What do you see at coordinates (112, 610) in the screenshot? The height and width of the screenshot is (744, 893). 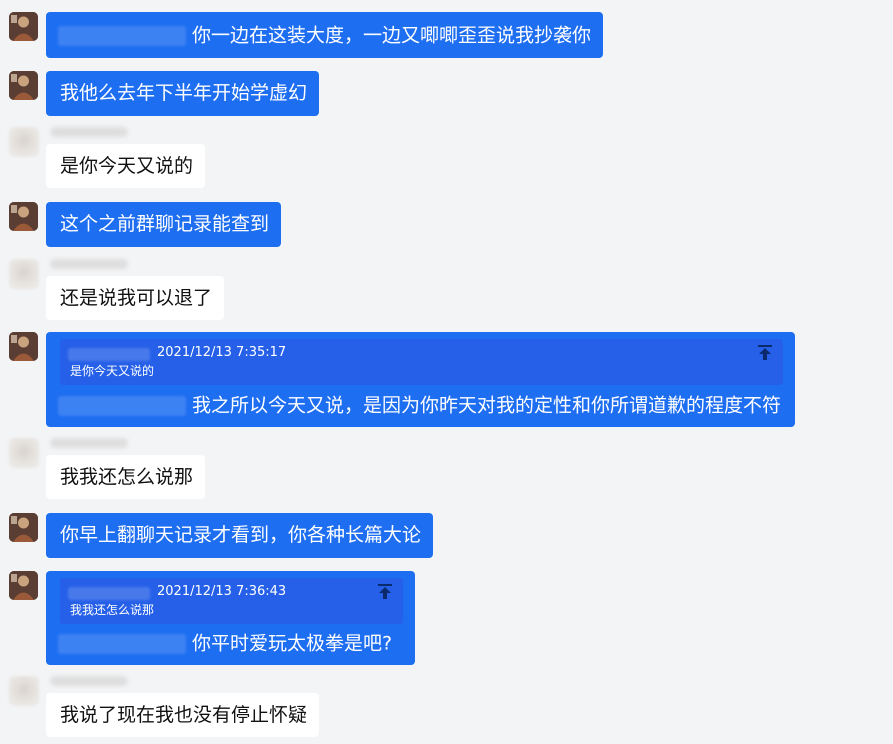 I see `quoted-text: 我我还怎么说那` at bounding box center [112, 610].